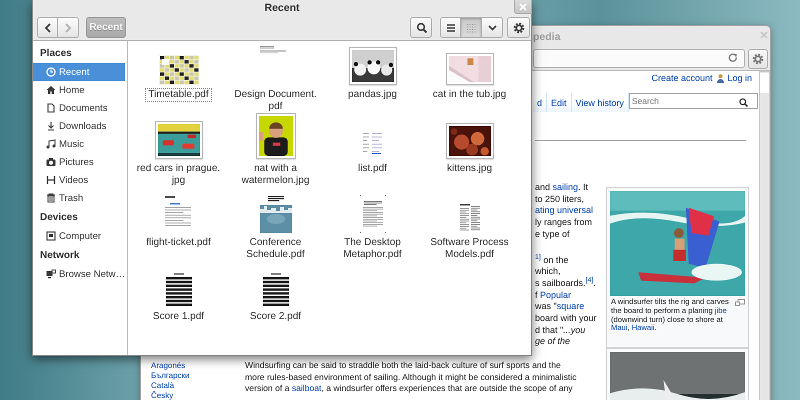 The image size is (800, 400). I want to click on computer-icon, so click(51, 236).